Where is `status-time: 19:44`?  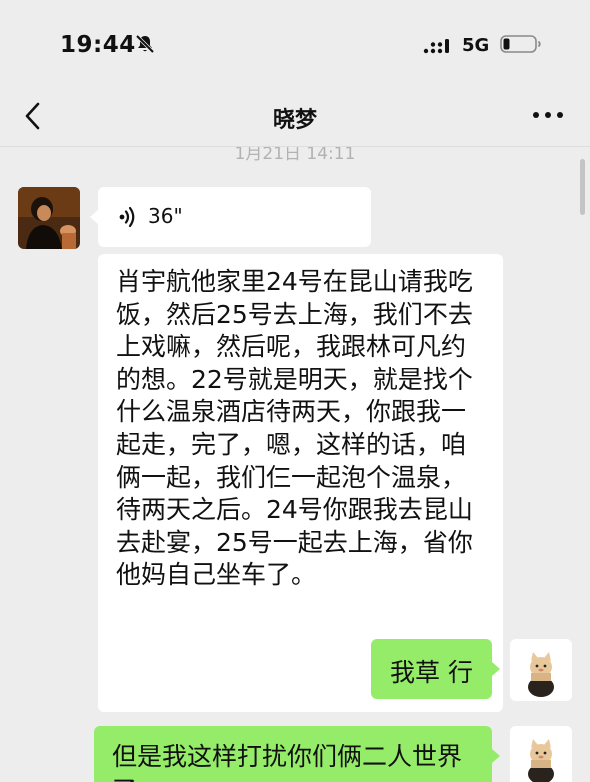 status-time: 19:44 is located at coordinates (98, 45).